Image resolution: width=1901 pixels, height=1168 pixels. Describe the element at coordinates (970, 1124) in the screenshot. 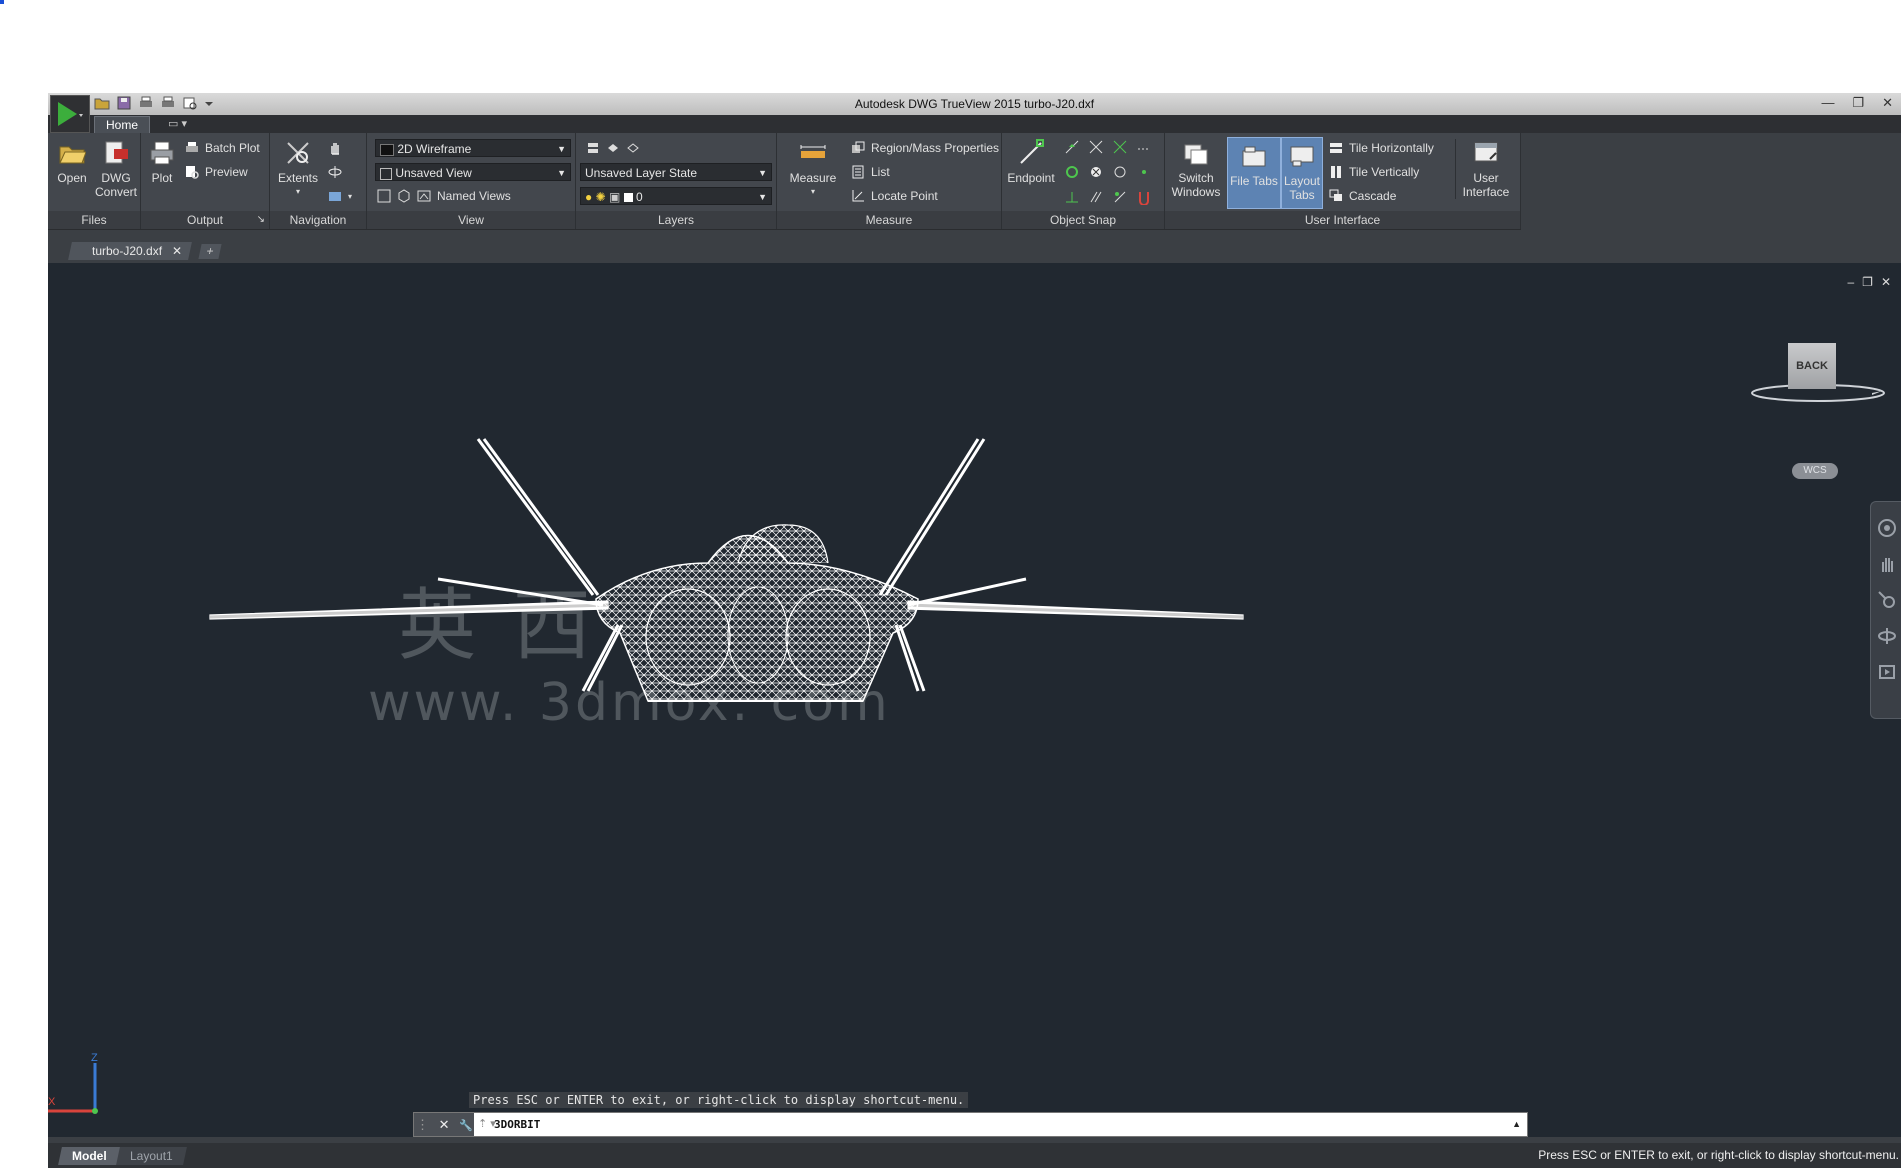

I see `command-line: ⋮ ✕ 🔧 ⇡ ▾ 3DORBIT ▲` at that location.